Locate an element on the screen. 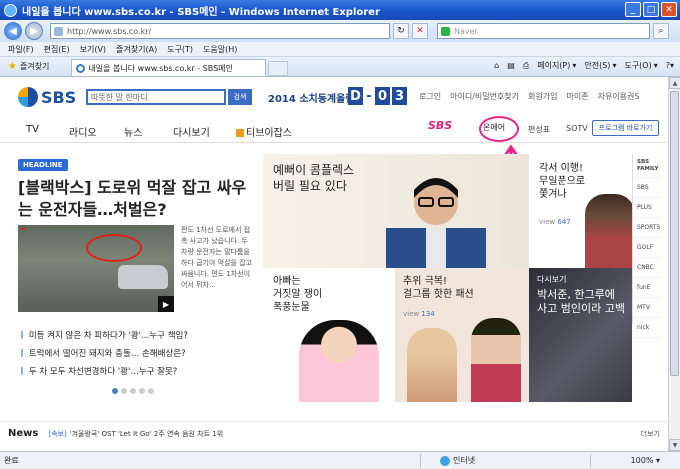 The width and height of the screenshot is (680, 469). carousel-dots is located at coordinates (133, 391).